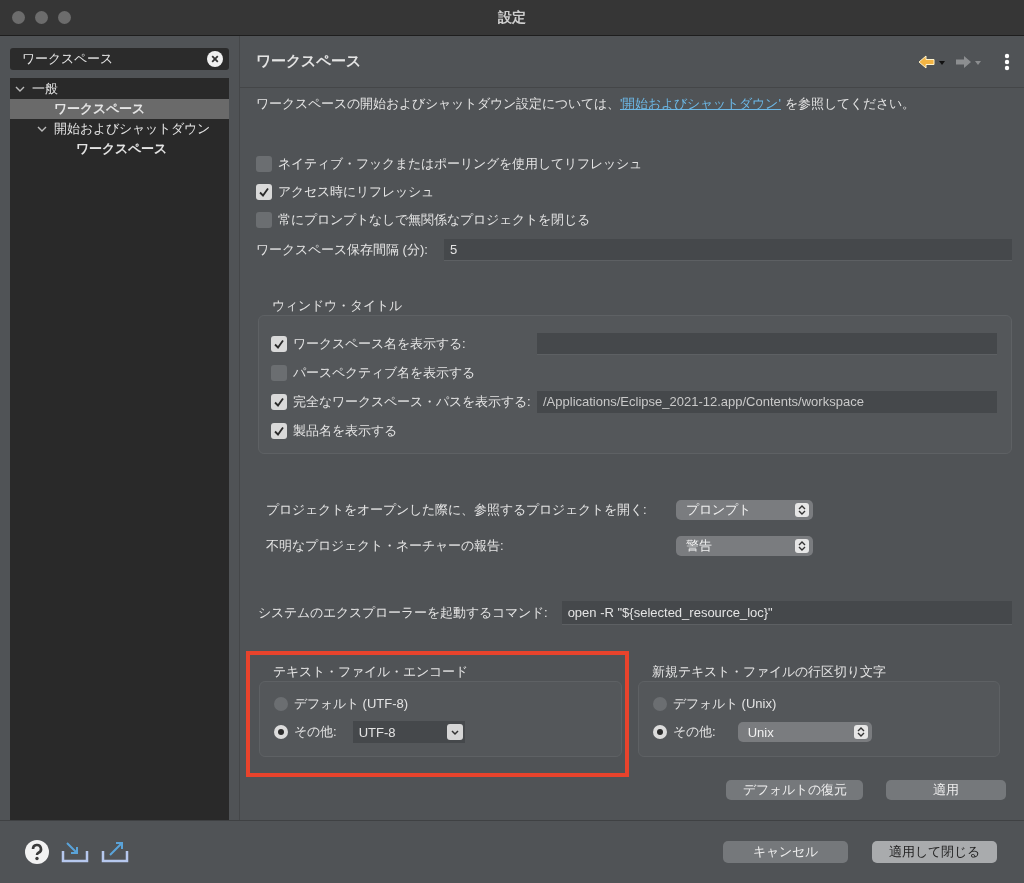 This screenshot has height=883, width=1024. Describe the element at coordinates (744, 546) in the screenshot. I see `dropdown: 警告` at that location.